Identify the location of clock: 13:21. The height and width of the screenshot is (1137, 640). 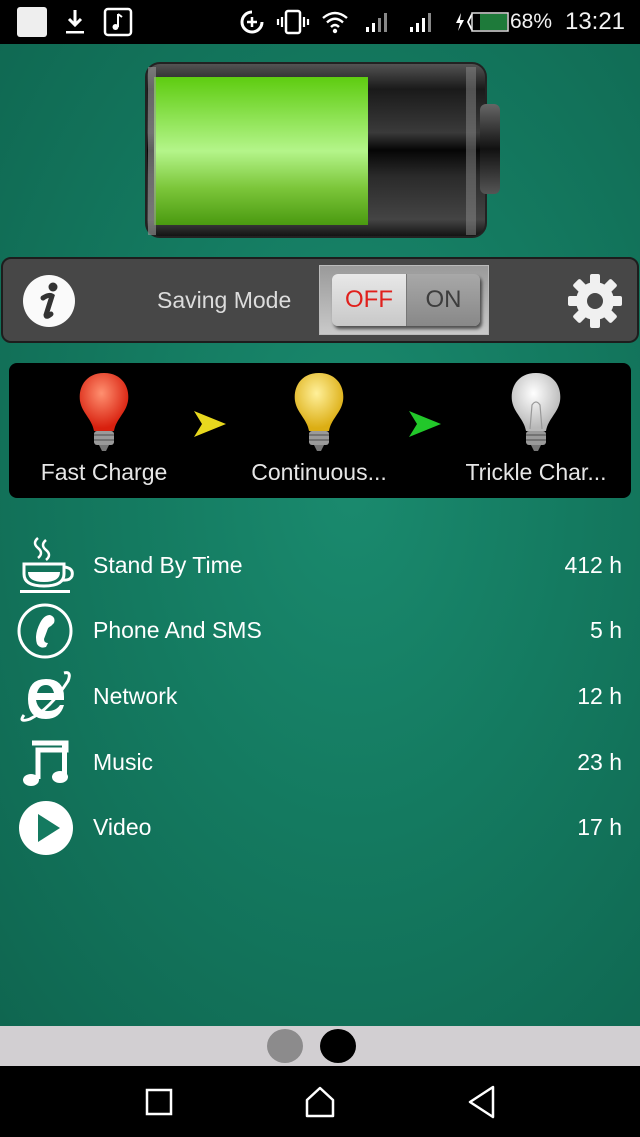
(595, 21).